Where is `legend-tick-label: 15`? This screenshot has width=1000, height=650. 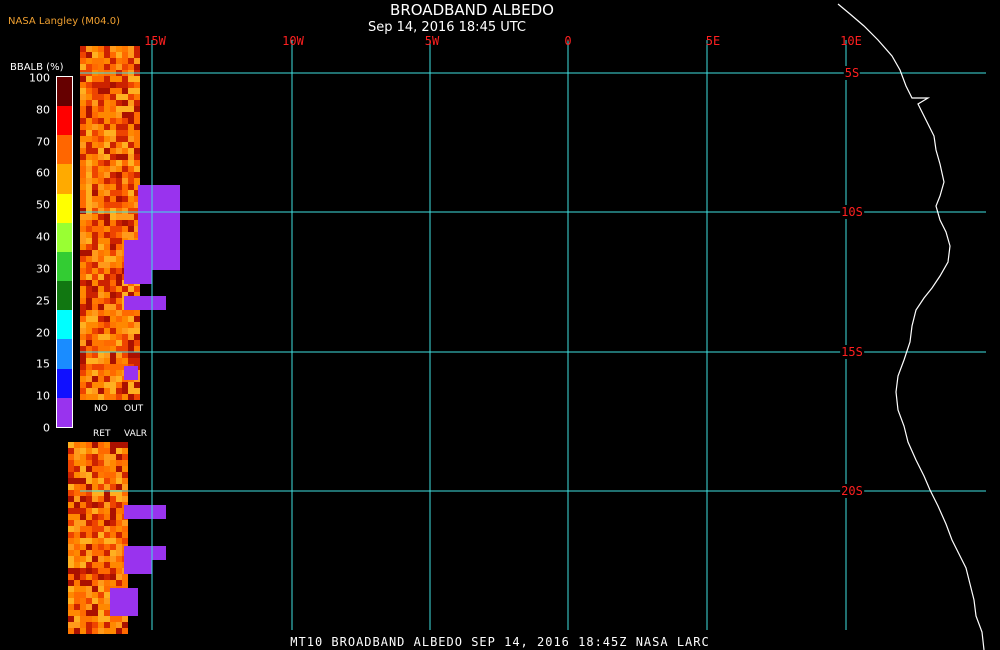
legend-tick-label: 15 is located at coordinates (43, 364).